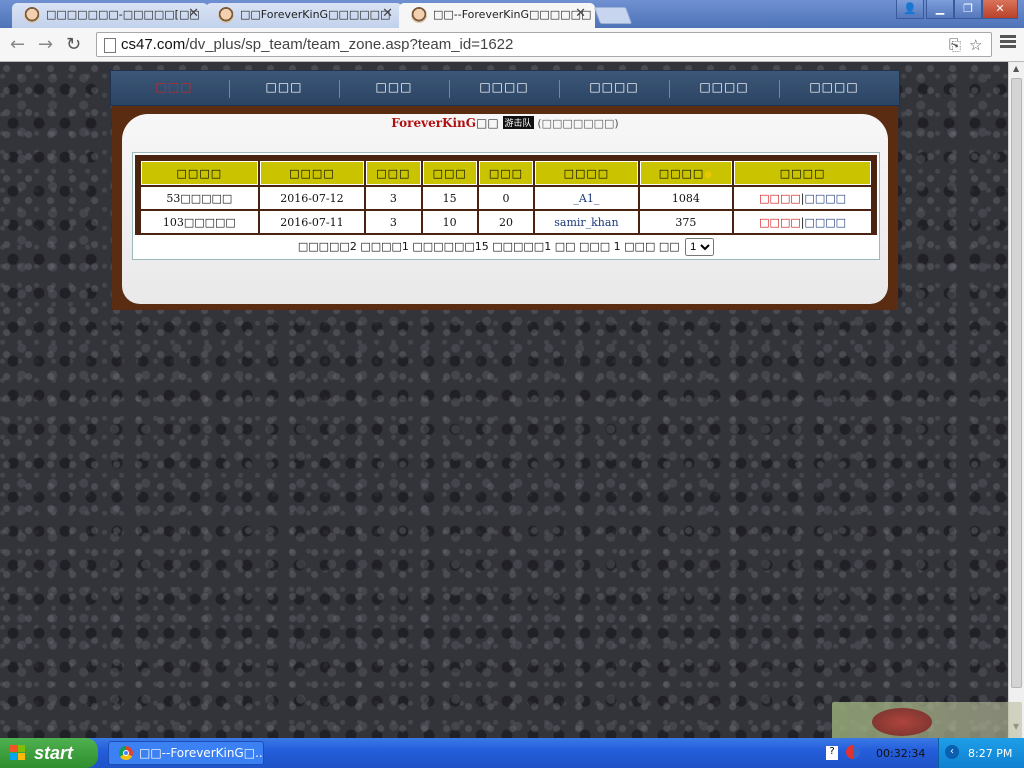 The image size is (1024, 768). I want to click on cell-value: 0, so click(506, 198).